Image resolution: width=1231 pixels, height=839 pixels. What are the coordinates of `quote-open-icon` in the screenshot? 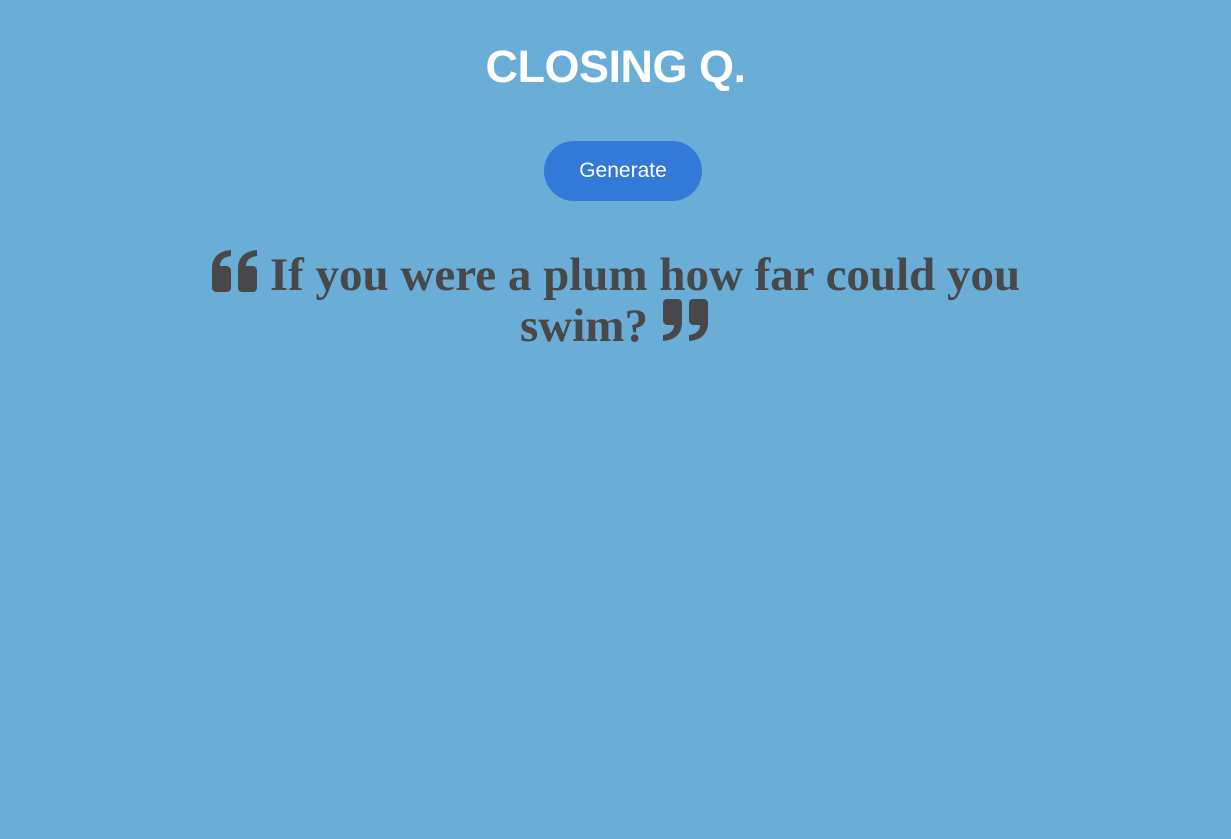 It's located at (235, 270).